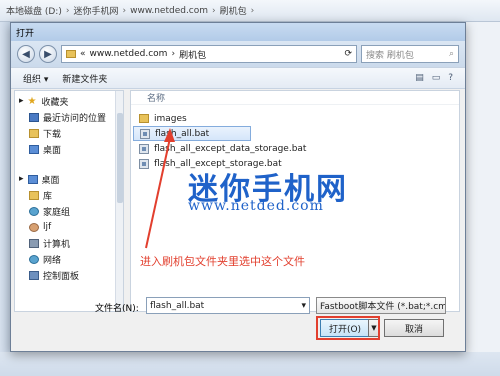 This screenshot has height=376, width=500. I want to click on file-item-flash-all: flash_all.bat, so click(192, 133).